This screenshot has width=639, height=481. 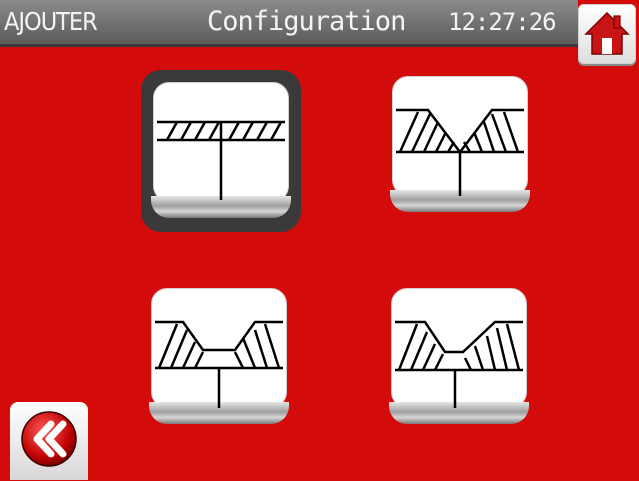 What do you see at coordinates (460, 152) in the screenshot?
I see `v-groove-joint-icon` at bounding box center [460, 152].